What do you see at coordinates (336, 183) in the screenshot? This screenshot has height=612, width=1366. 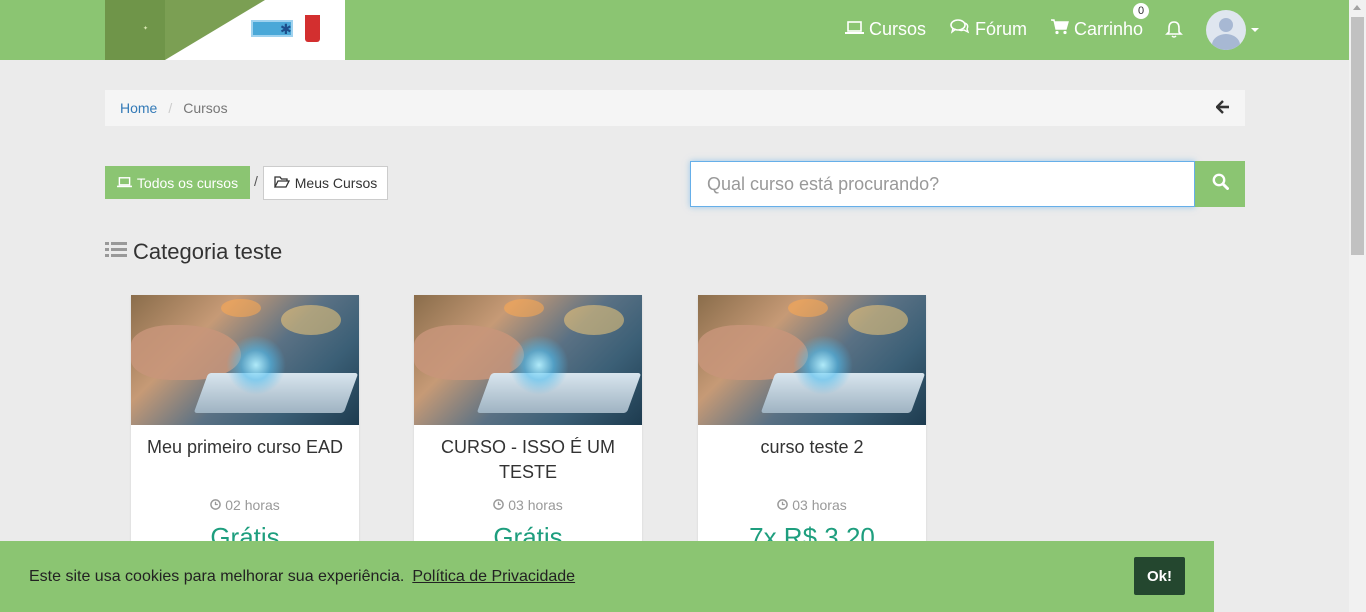 I see `my-courses-label: Meus Cursos` at bounding box center [336, 183].